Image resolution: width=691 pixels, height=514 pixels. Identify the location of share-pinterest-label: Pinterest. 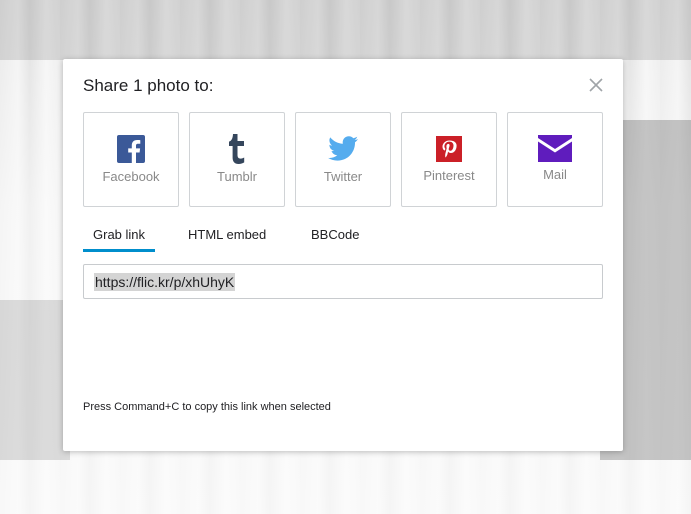
(449, 175).